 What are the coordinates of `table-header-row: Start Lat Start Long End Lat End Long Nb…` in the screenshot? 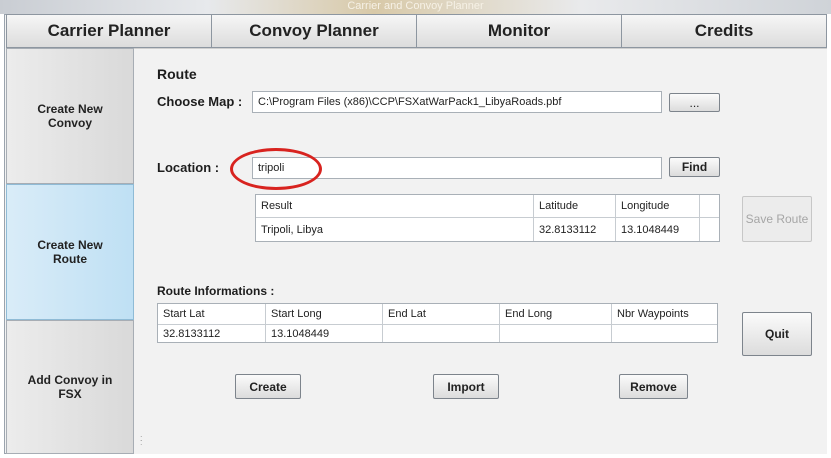 It's located at (437, 314).